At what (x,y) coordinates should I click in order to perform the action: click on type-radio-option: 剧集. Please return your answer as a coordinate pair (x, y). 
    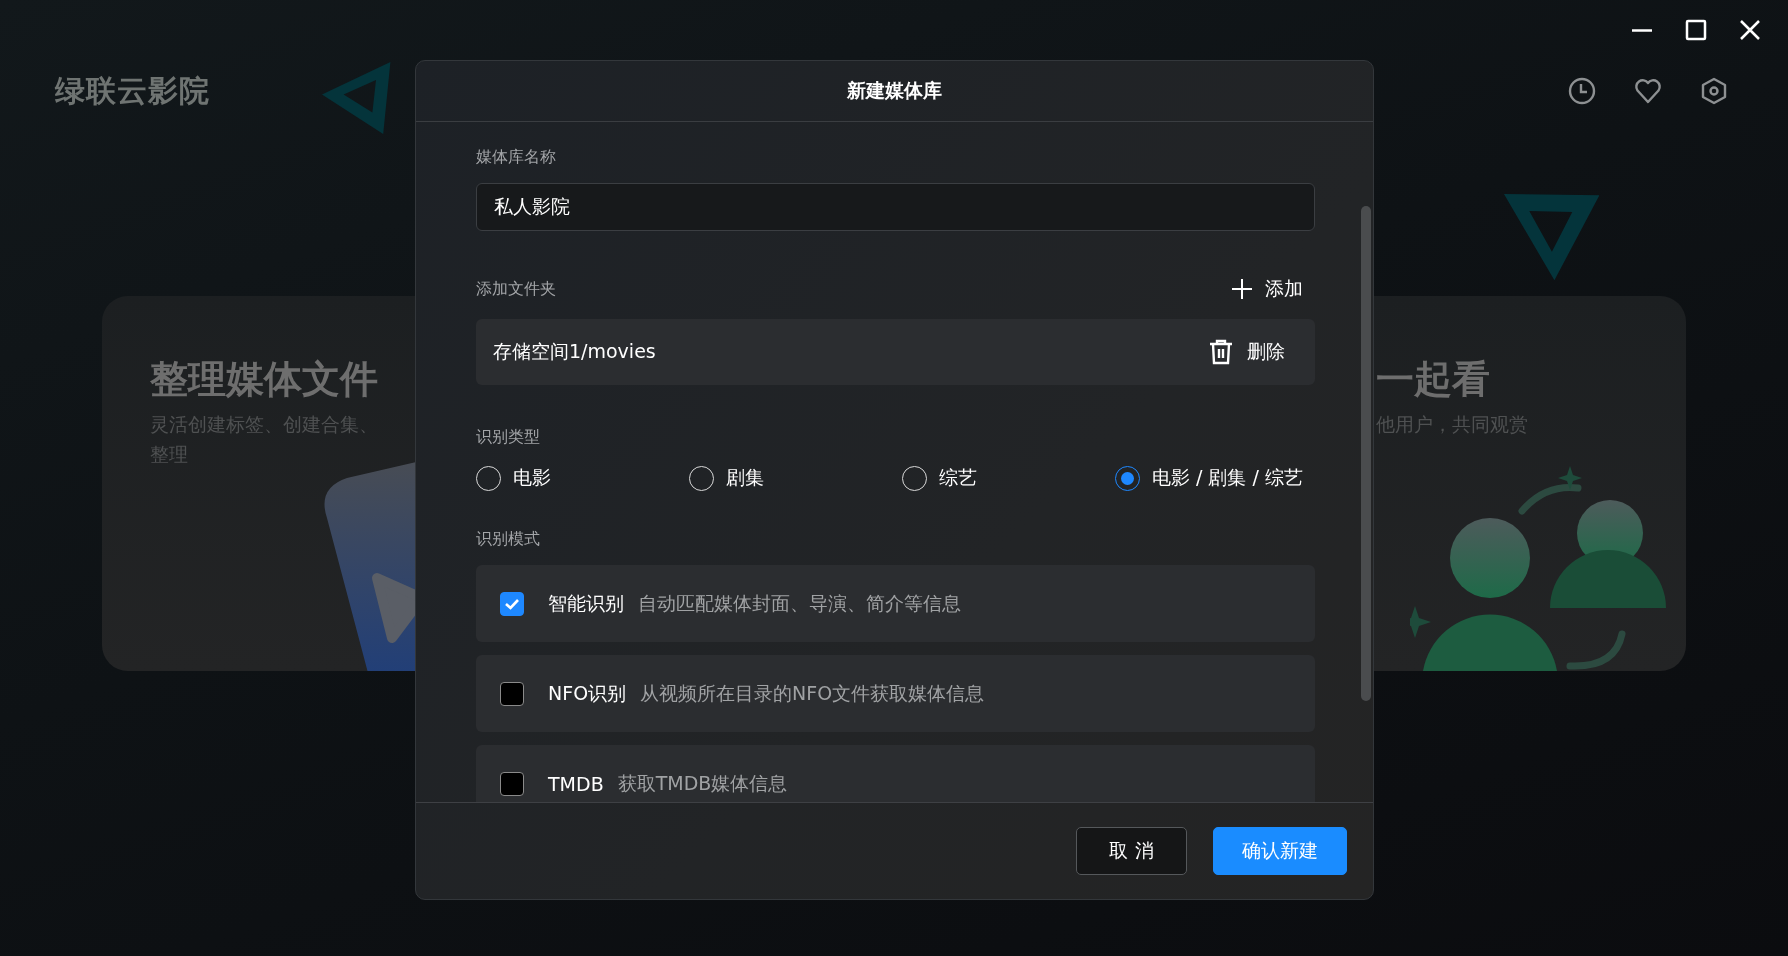
    Looking at the image, I should click on (726, 478).